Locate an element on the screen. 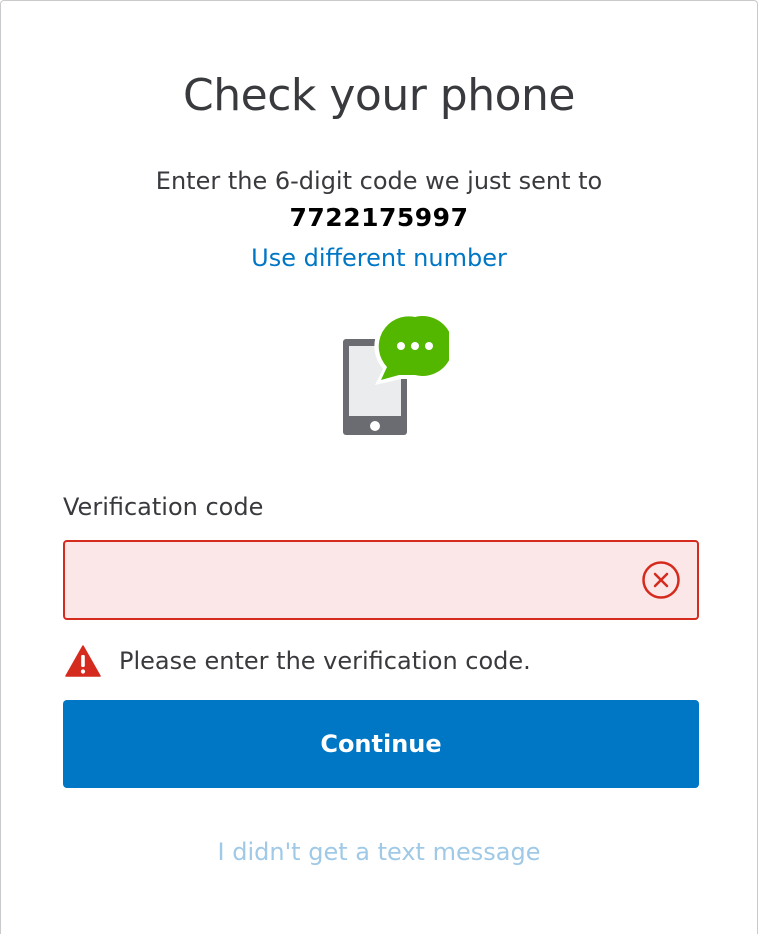  verification-code-label: Verification code is located at coordinates (163, 507).